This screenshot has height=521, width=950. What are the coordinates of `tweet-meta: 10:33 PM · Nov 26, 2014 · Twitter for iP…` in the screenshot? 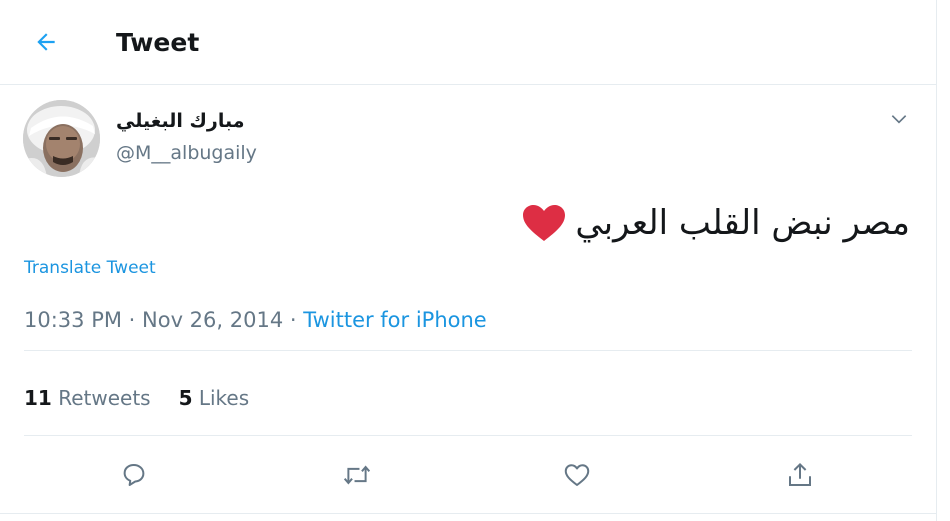 It's located at (255, 320).